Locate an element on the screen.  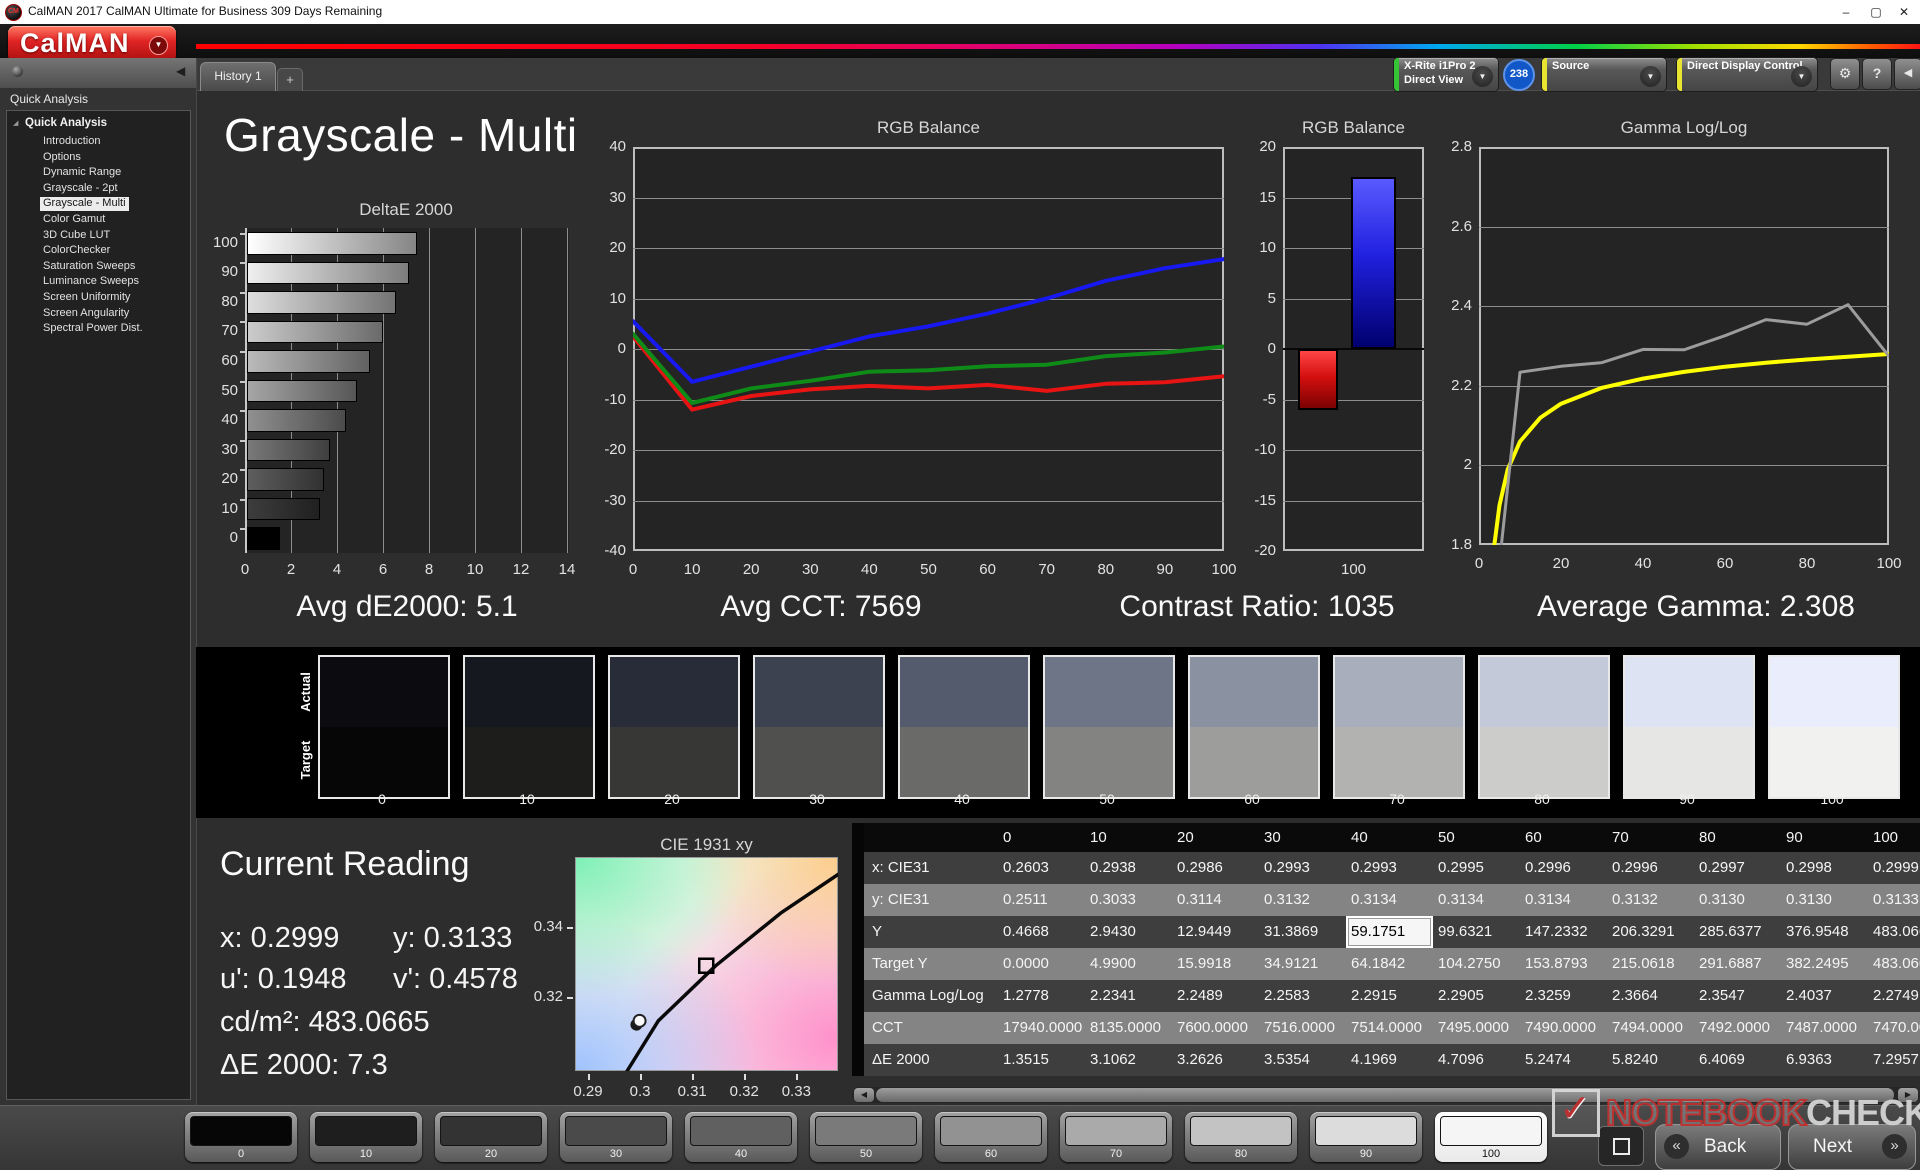
cell-xCIE31-50: 0.2995 is located at coordinates (1476, 868).